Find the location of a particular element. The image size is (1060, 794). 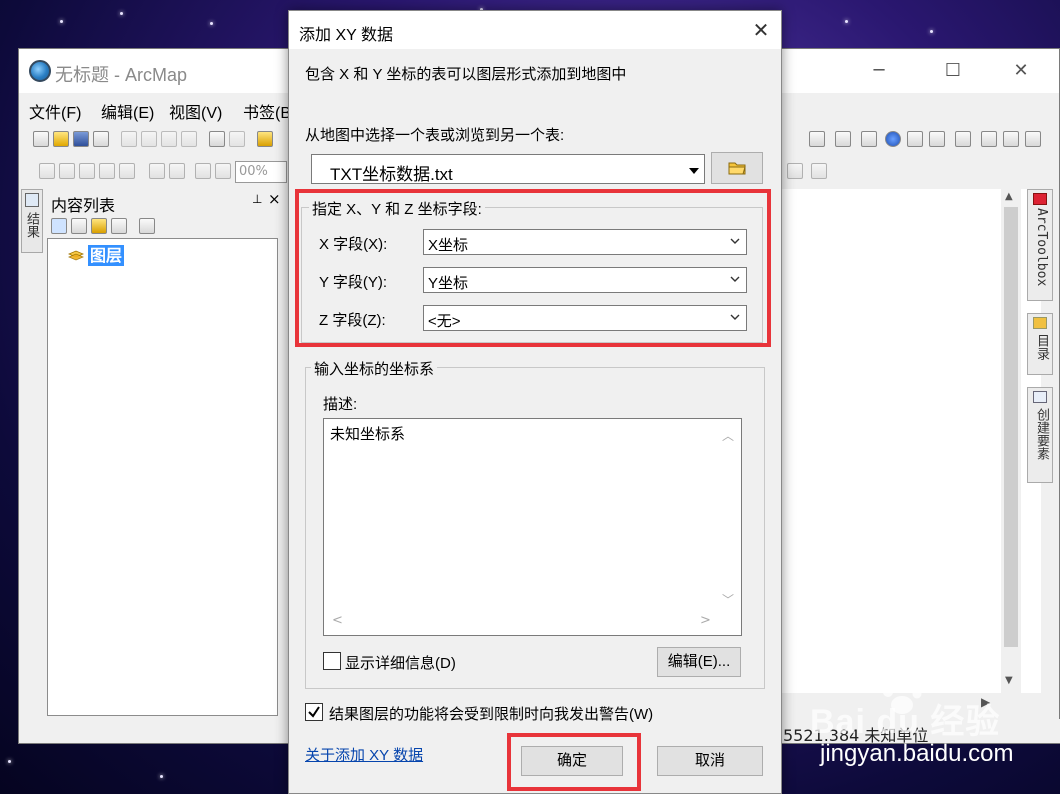

checkmark-icon is located at coordinates (314, 712).